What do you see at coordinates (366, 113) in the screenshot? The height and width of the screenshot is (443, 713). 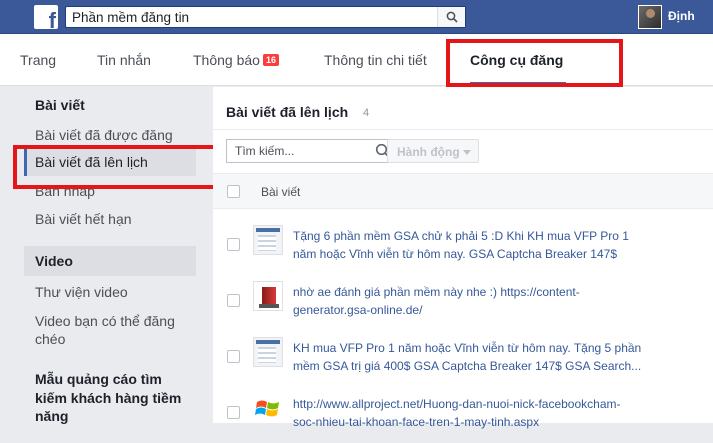 I see `panel-count: 4` at bounding box center [366, 113].